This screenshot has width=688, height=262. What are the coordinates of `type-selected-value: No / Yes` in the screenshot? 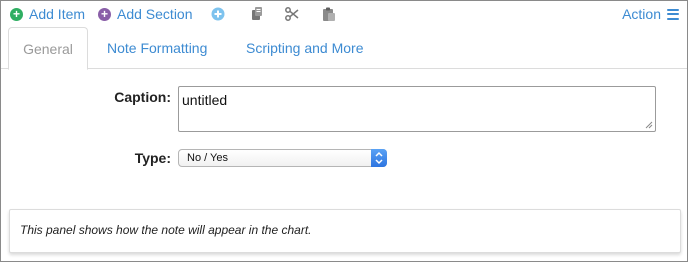 It's located at (207, 158).